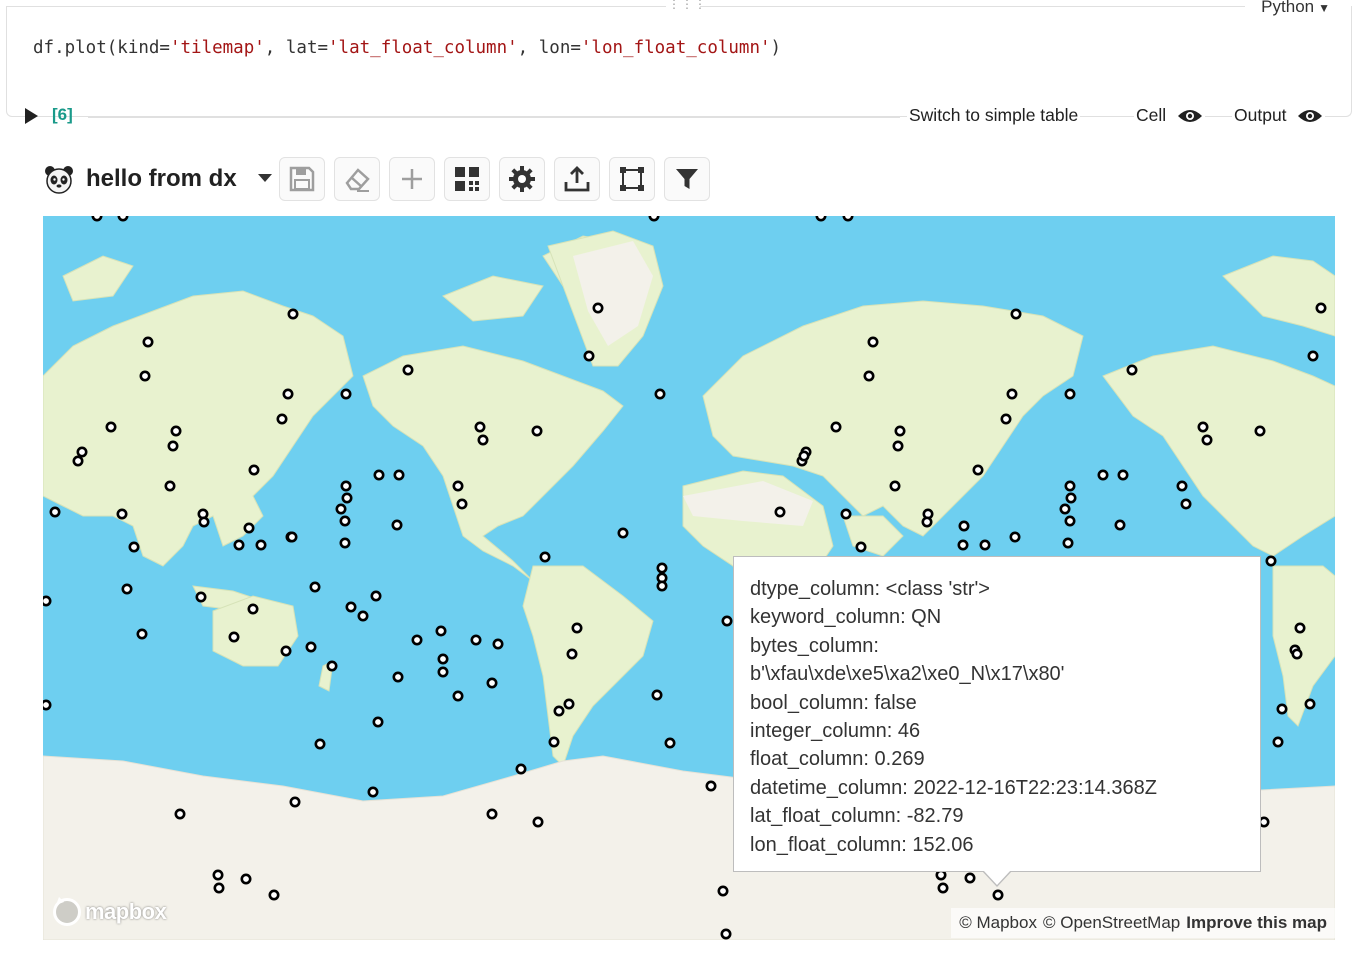 The image size is (1356, 955). I want to click on language-select: Python ▼, so click(1295, 8).